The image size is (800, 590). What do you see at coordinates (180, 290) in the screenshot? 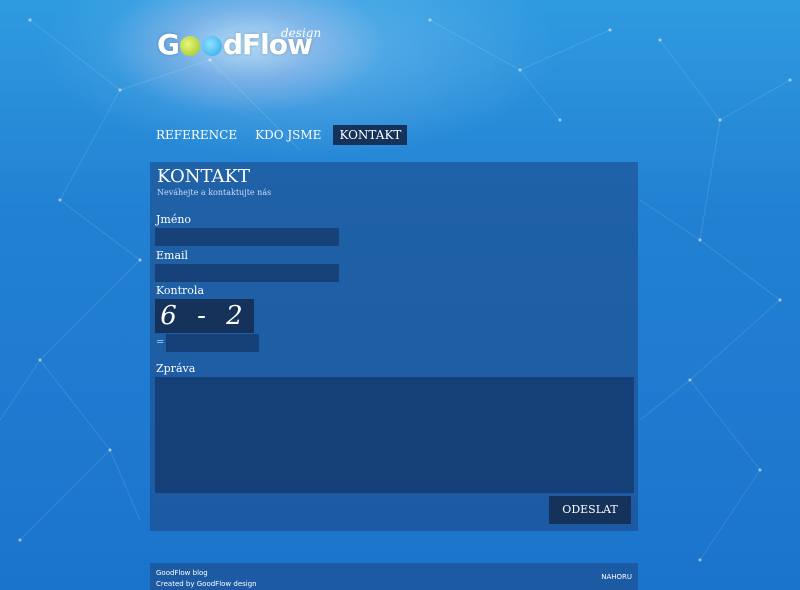
I see `check-label: Kontrola` at bounding box center [180, 290].